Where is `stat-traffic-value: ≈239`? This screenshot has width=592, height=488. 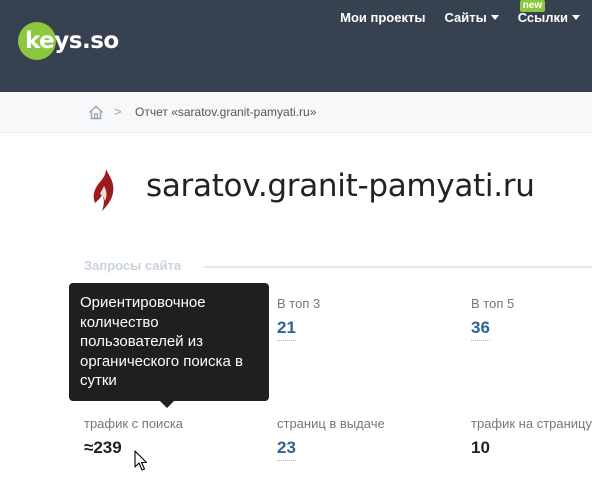
stat-traffic-value: ≈239 is located at coordinates (103, 447).